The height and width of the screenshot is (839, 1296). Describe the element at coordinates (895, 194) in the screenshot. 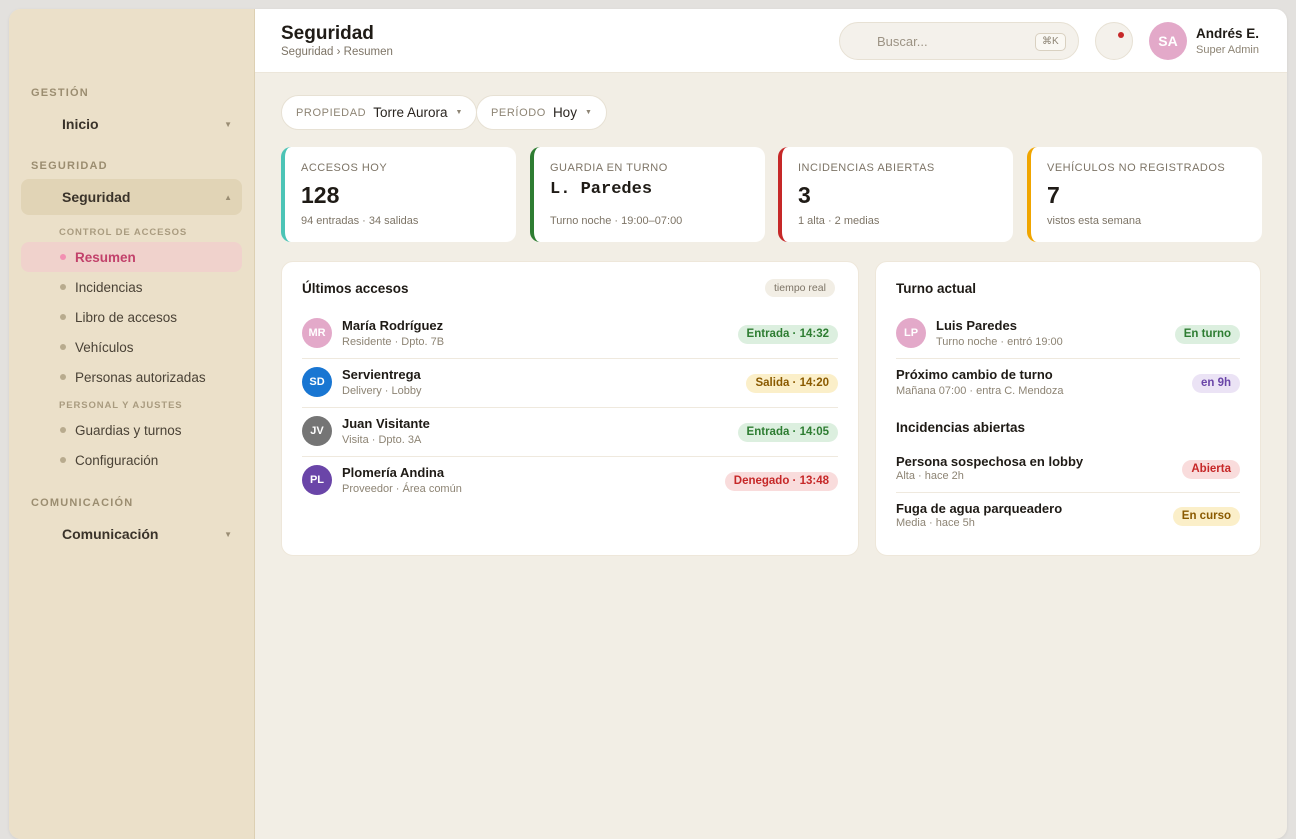

I see `kpi-incidencias-abiertas: INCIDENCIAS ABIERTAS 3 1 alta · 2 medias` at that location.